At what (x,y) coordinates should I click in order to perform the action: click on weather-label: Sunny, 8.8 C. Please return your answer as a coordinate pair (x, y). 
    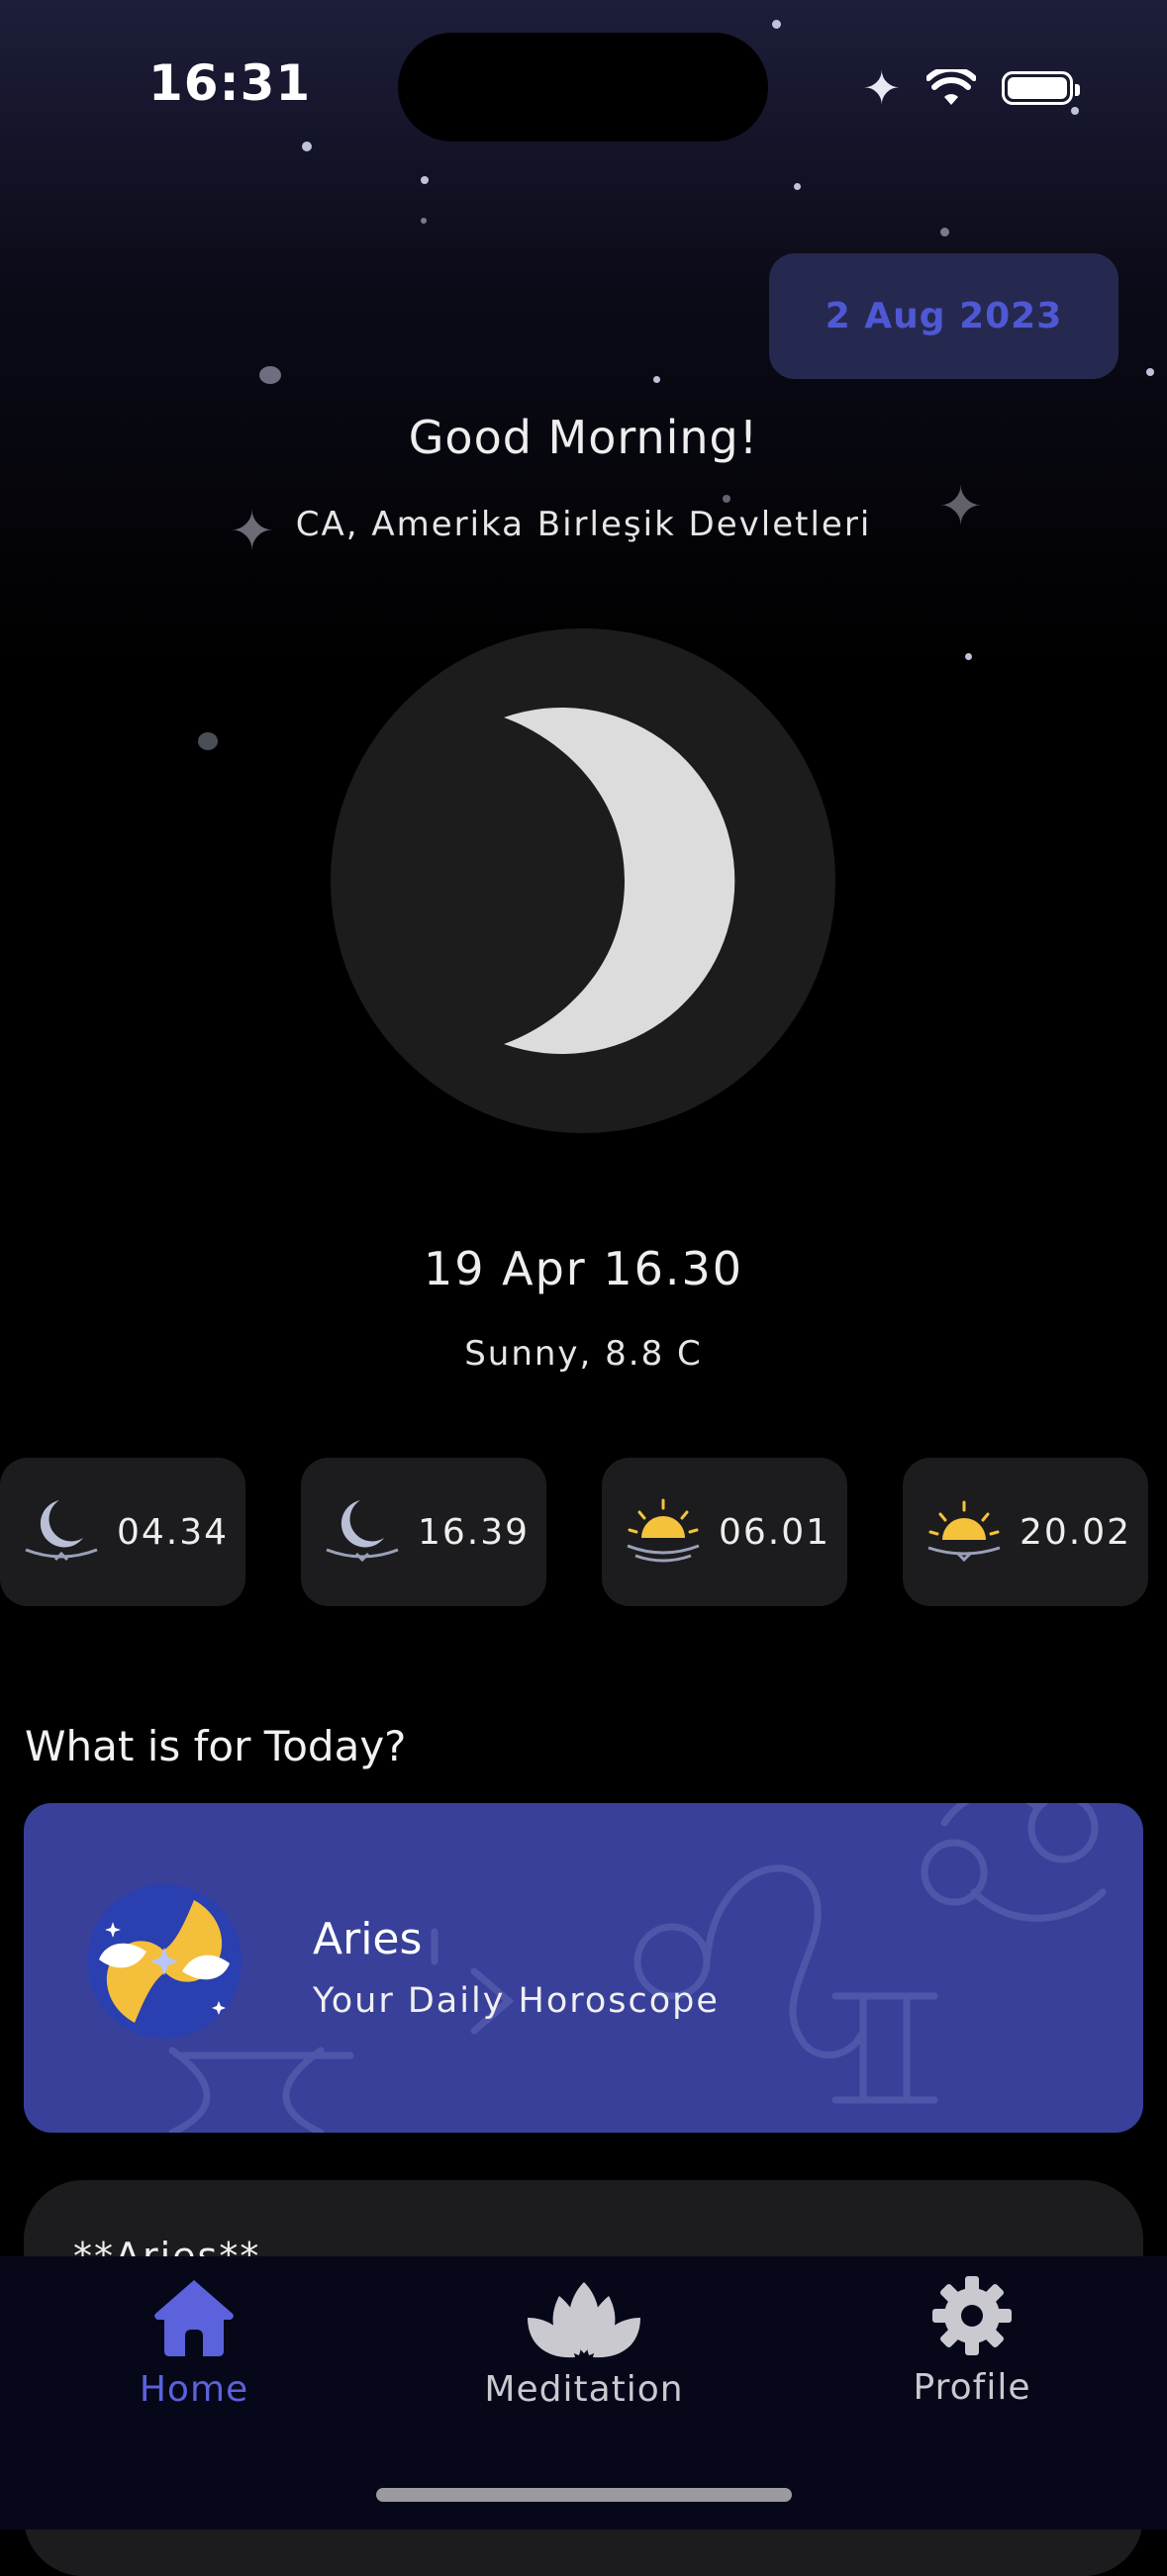
    Looking at the image, I should click on (584, 1354).